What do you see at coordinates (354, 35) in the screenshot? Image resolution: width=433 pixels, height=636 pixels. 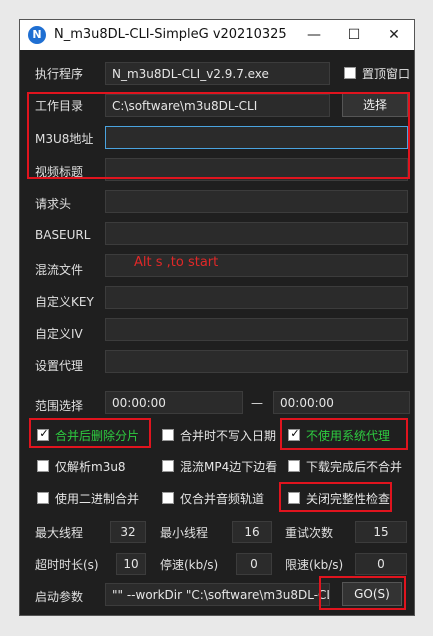 I see `maximize-button: ☐` at bounding box center [354, 35].